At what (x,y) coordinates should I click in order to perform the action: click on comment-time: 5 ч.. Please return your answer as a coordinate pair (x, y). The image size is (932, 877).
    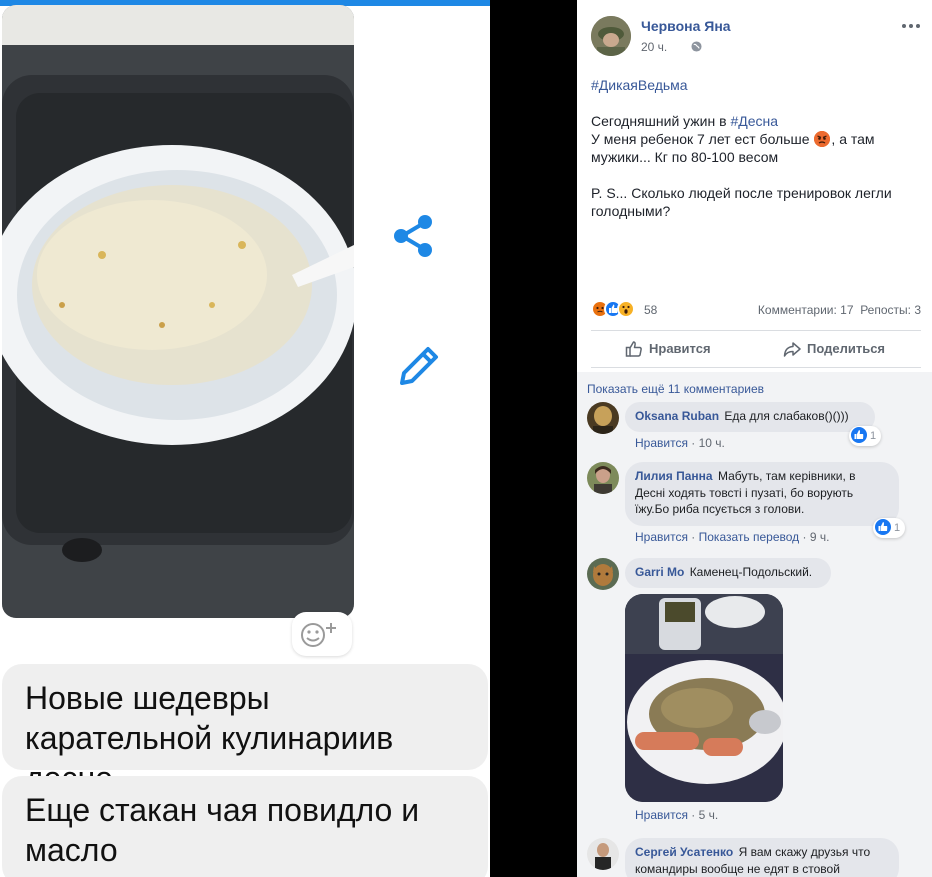
    Looking at the image, I should click on (709, 815).